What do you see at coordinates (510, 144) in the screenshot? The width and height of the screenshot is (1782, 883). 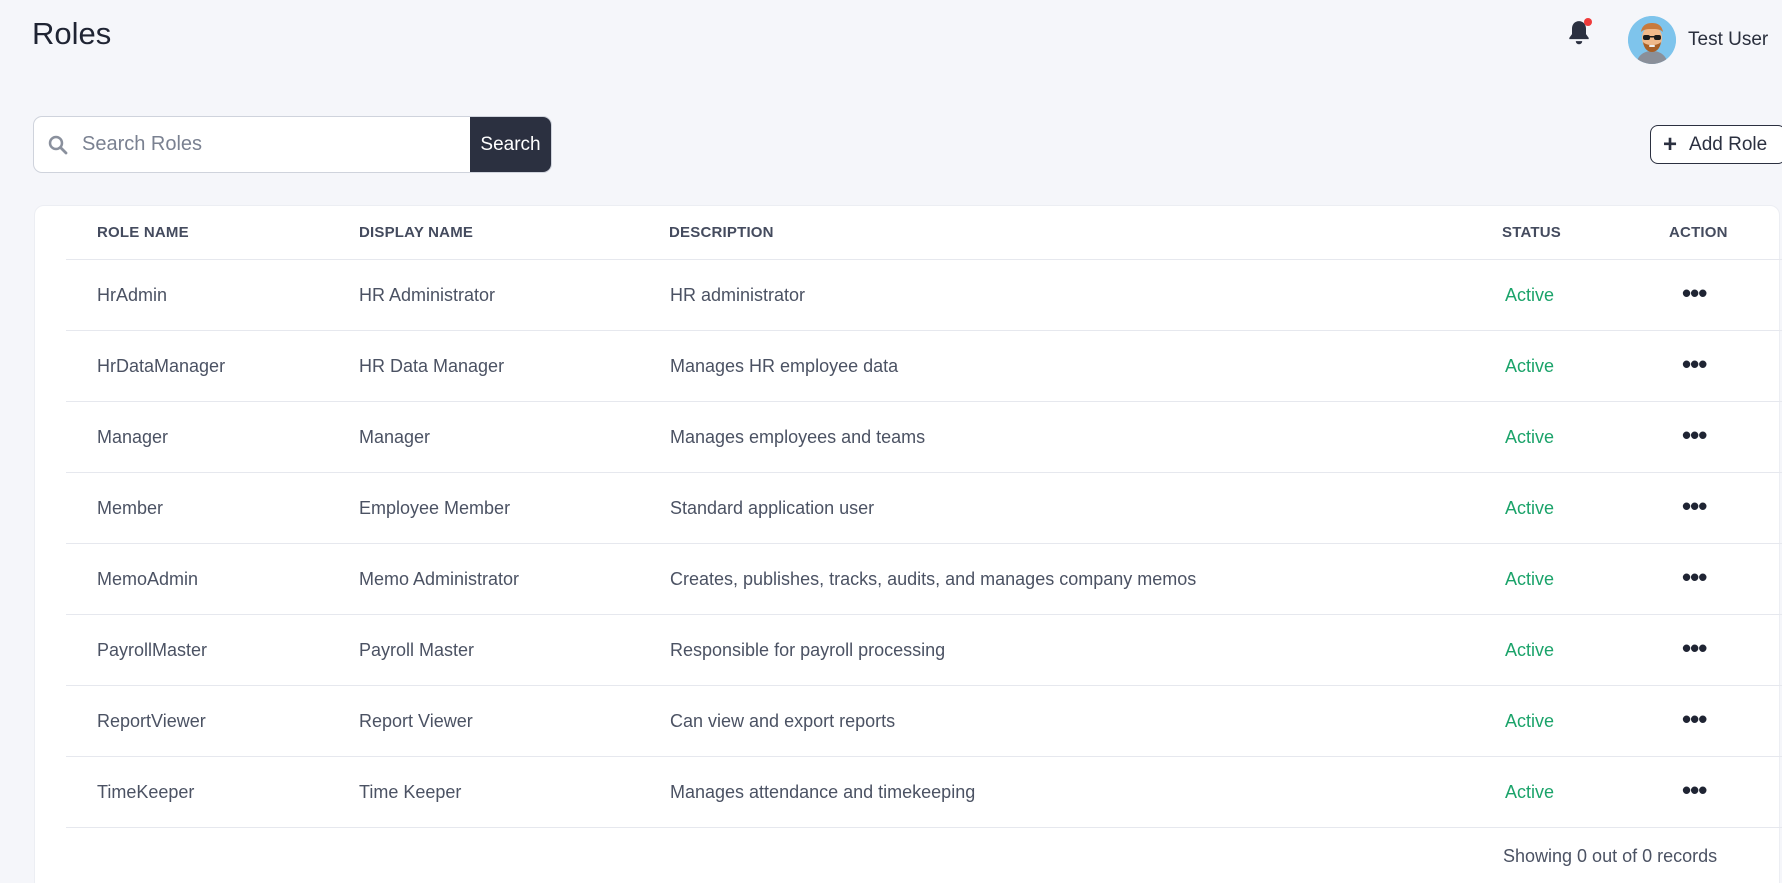 I see `search-button: Search` at bounding box center [510, 144].